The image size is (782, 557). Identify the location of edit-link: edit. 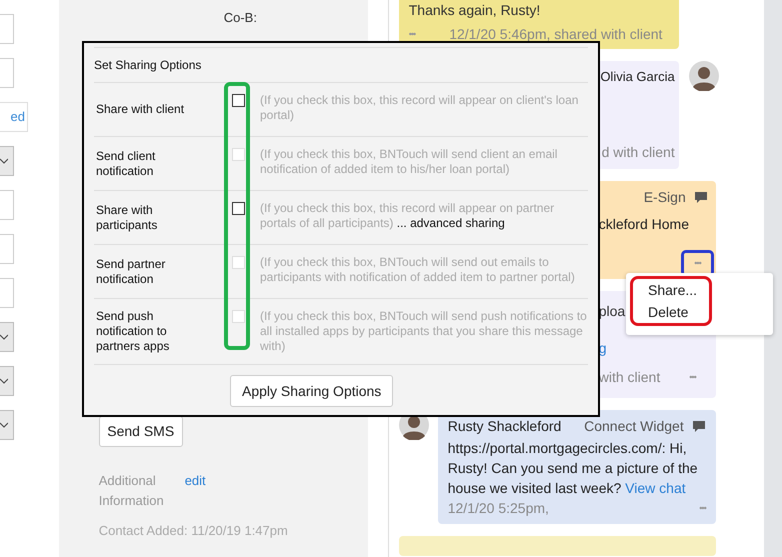
(195, 480).